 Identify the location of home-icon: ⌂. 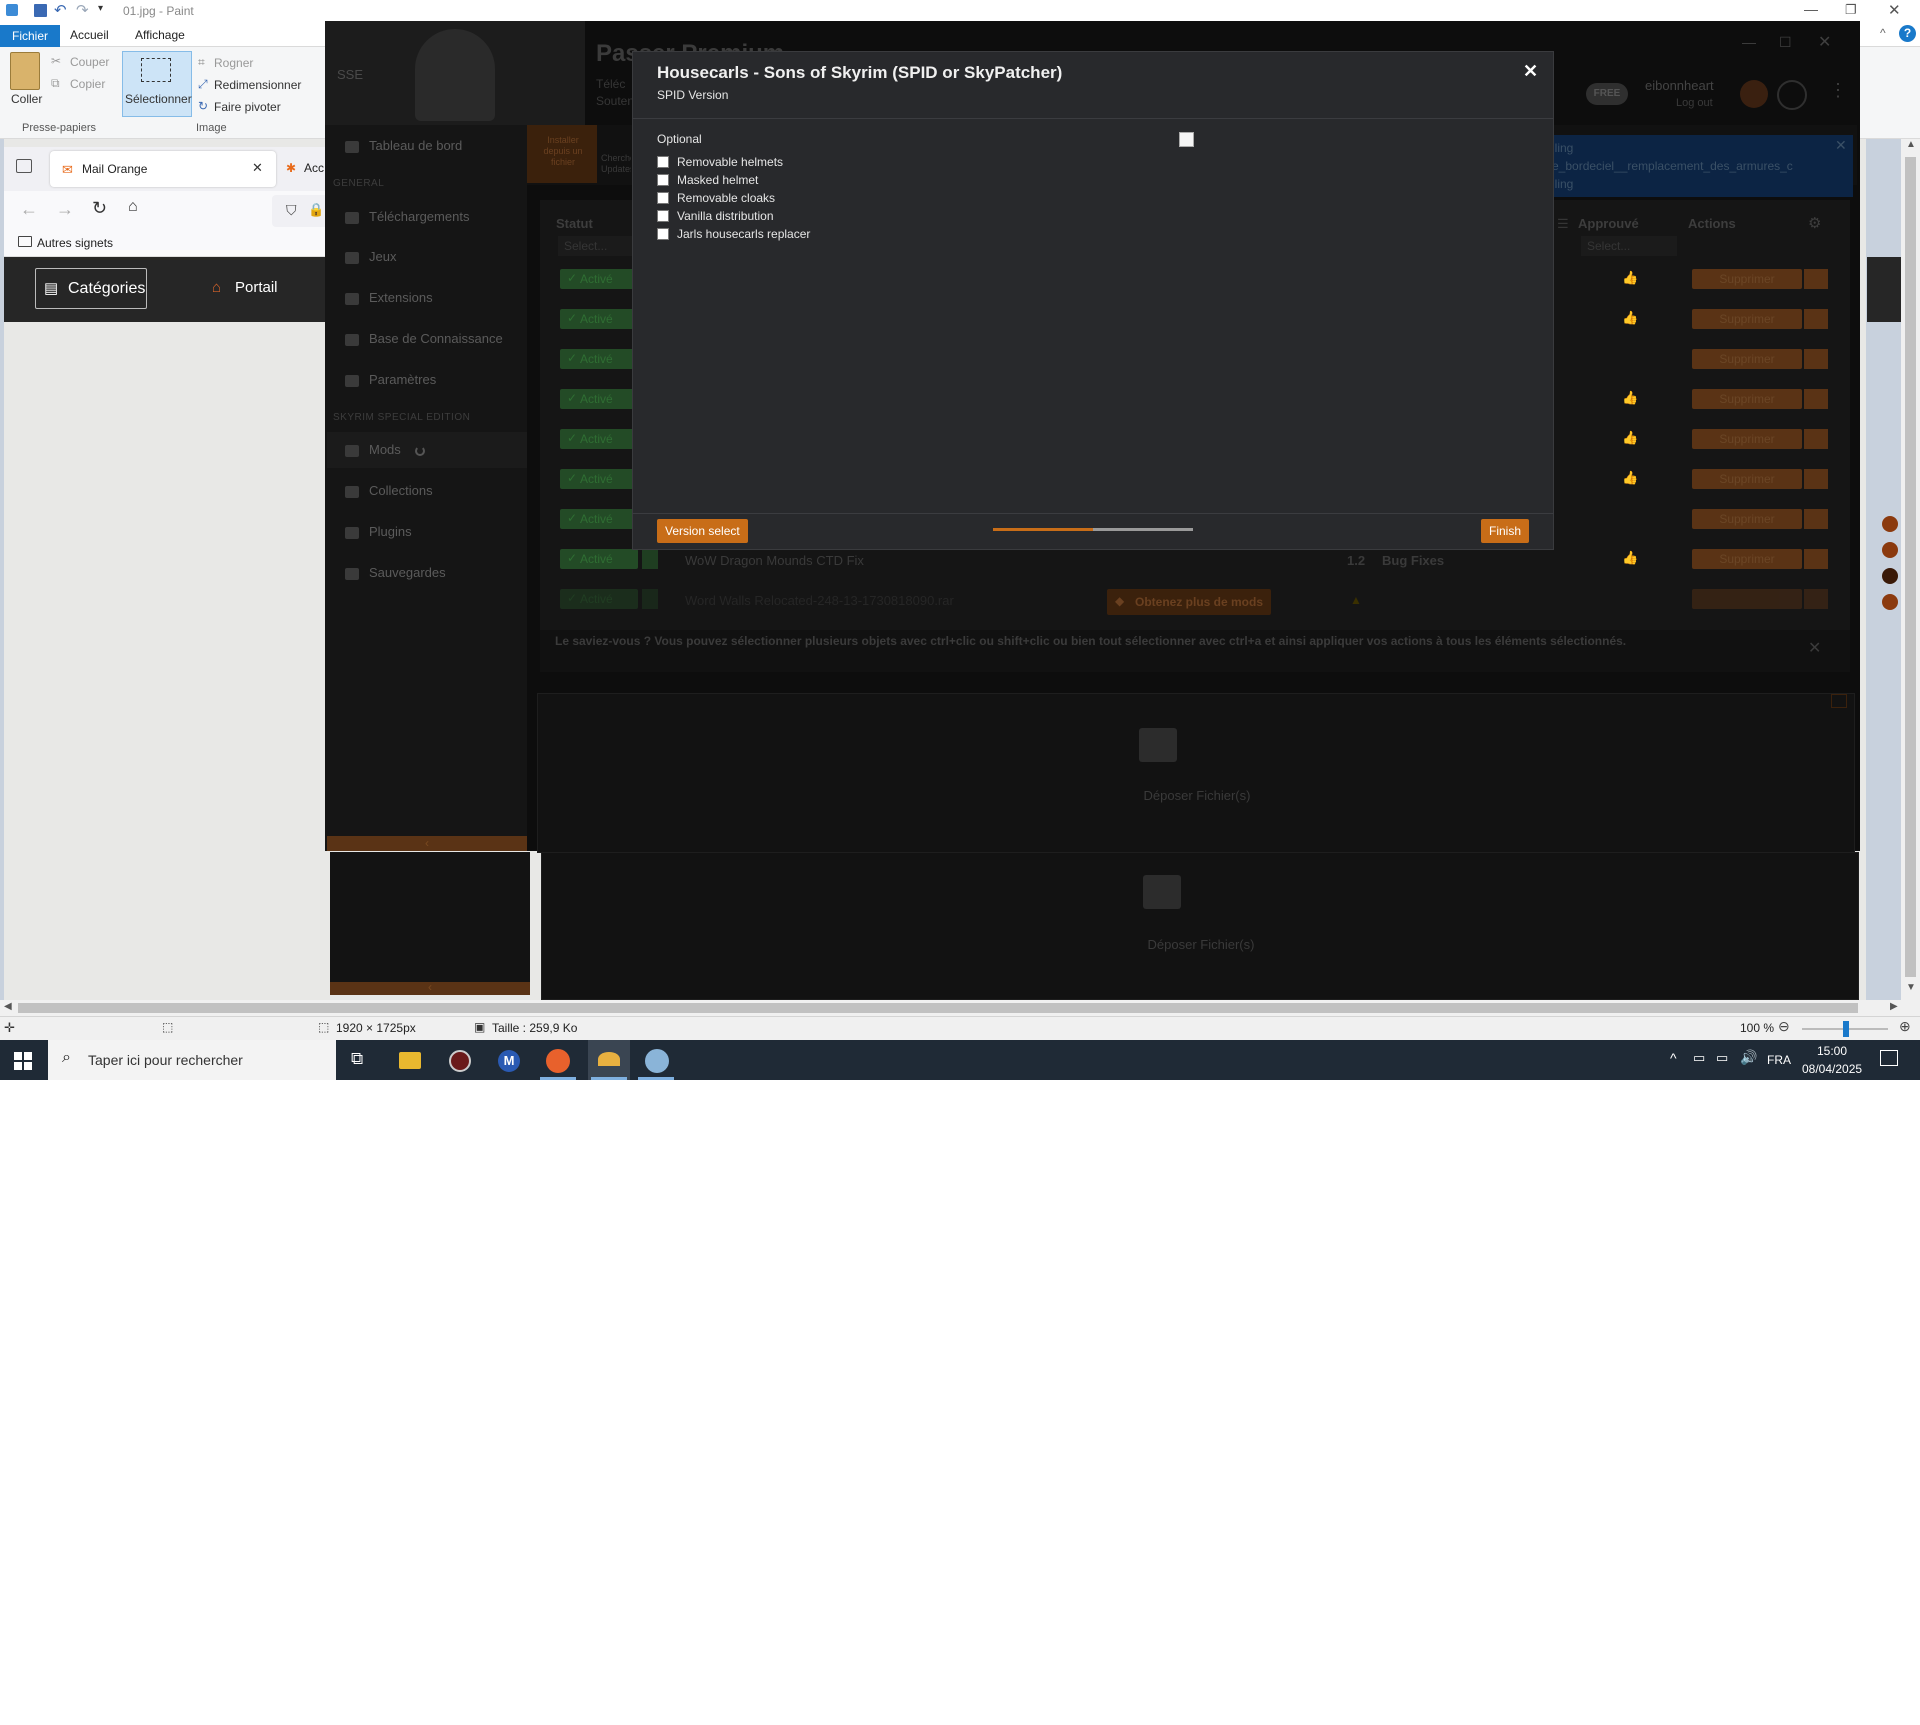
(133, 207).